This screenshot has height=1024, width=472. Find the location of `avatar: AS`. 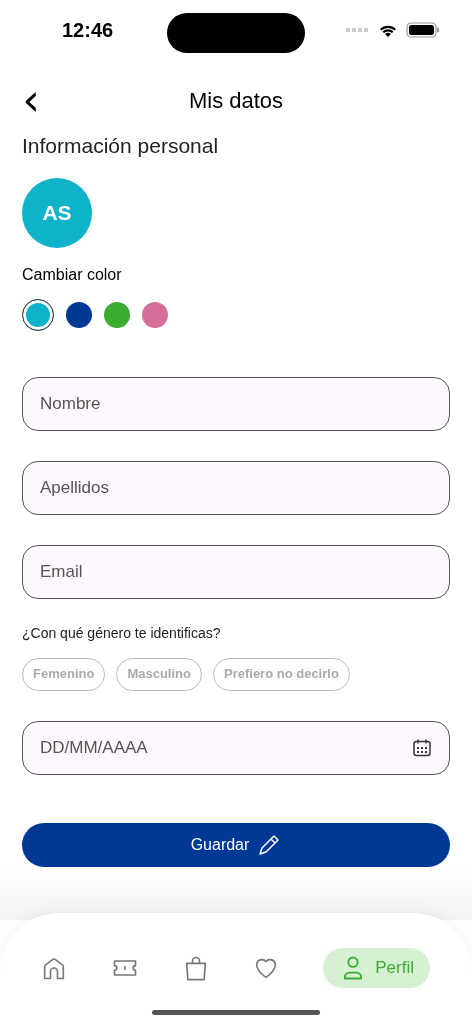

avatar: AS is located at coordinates (57, 212).